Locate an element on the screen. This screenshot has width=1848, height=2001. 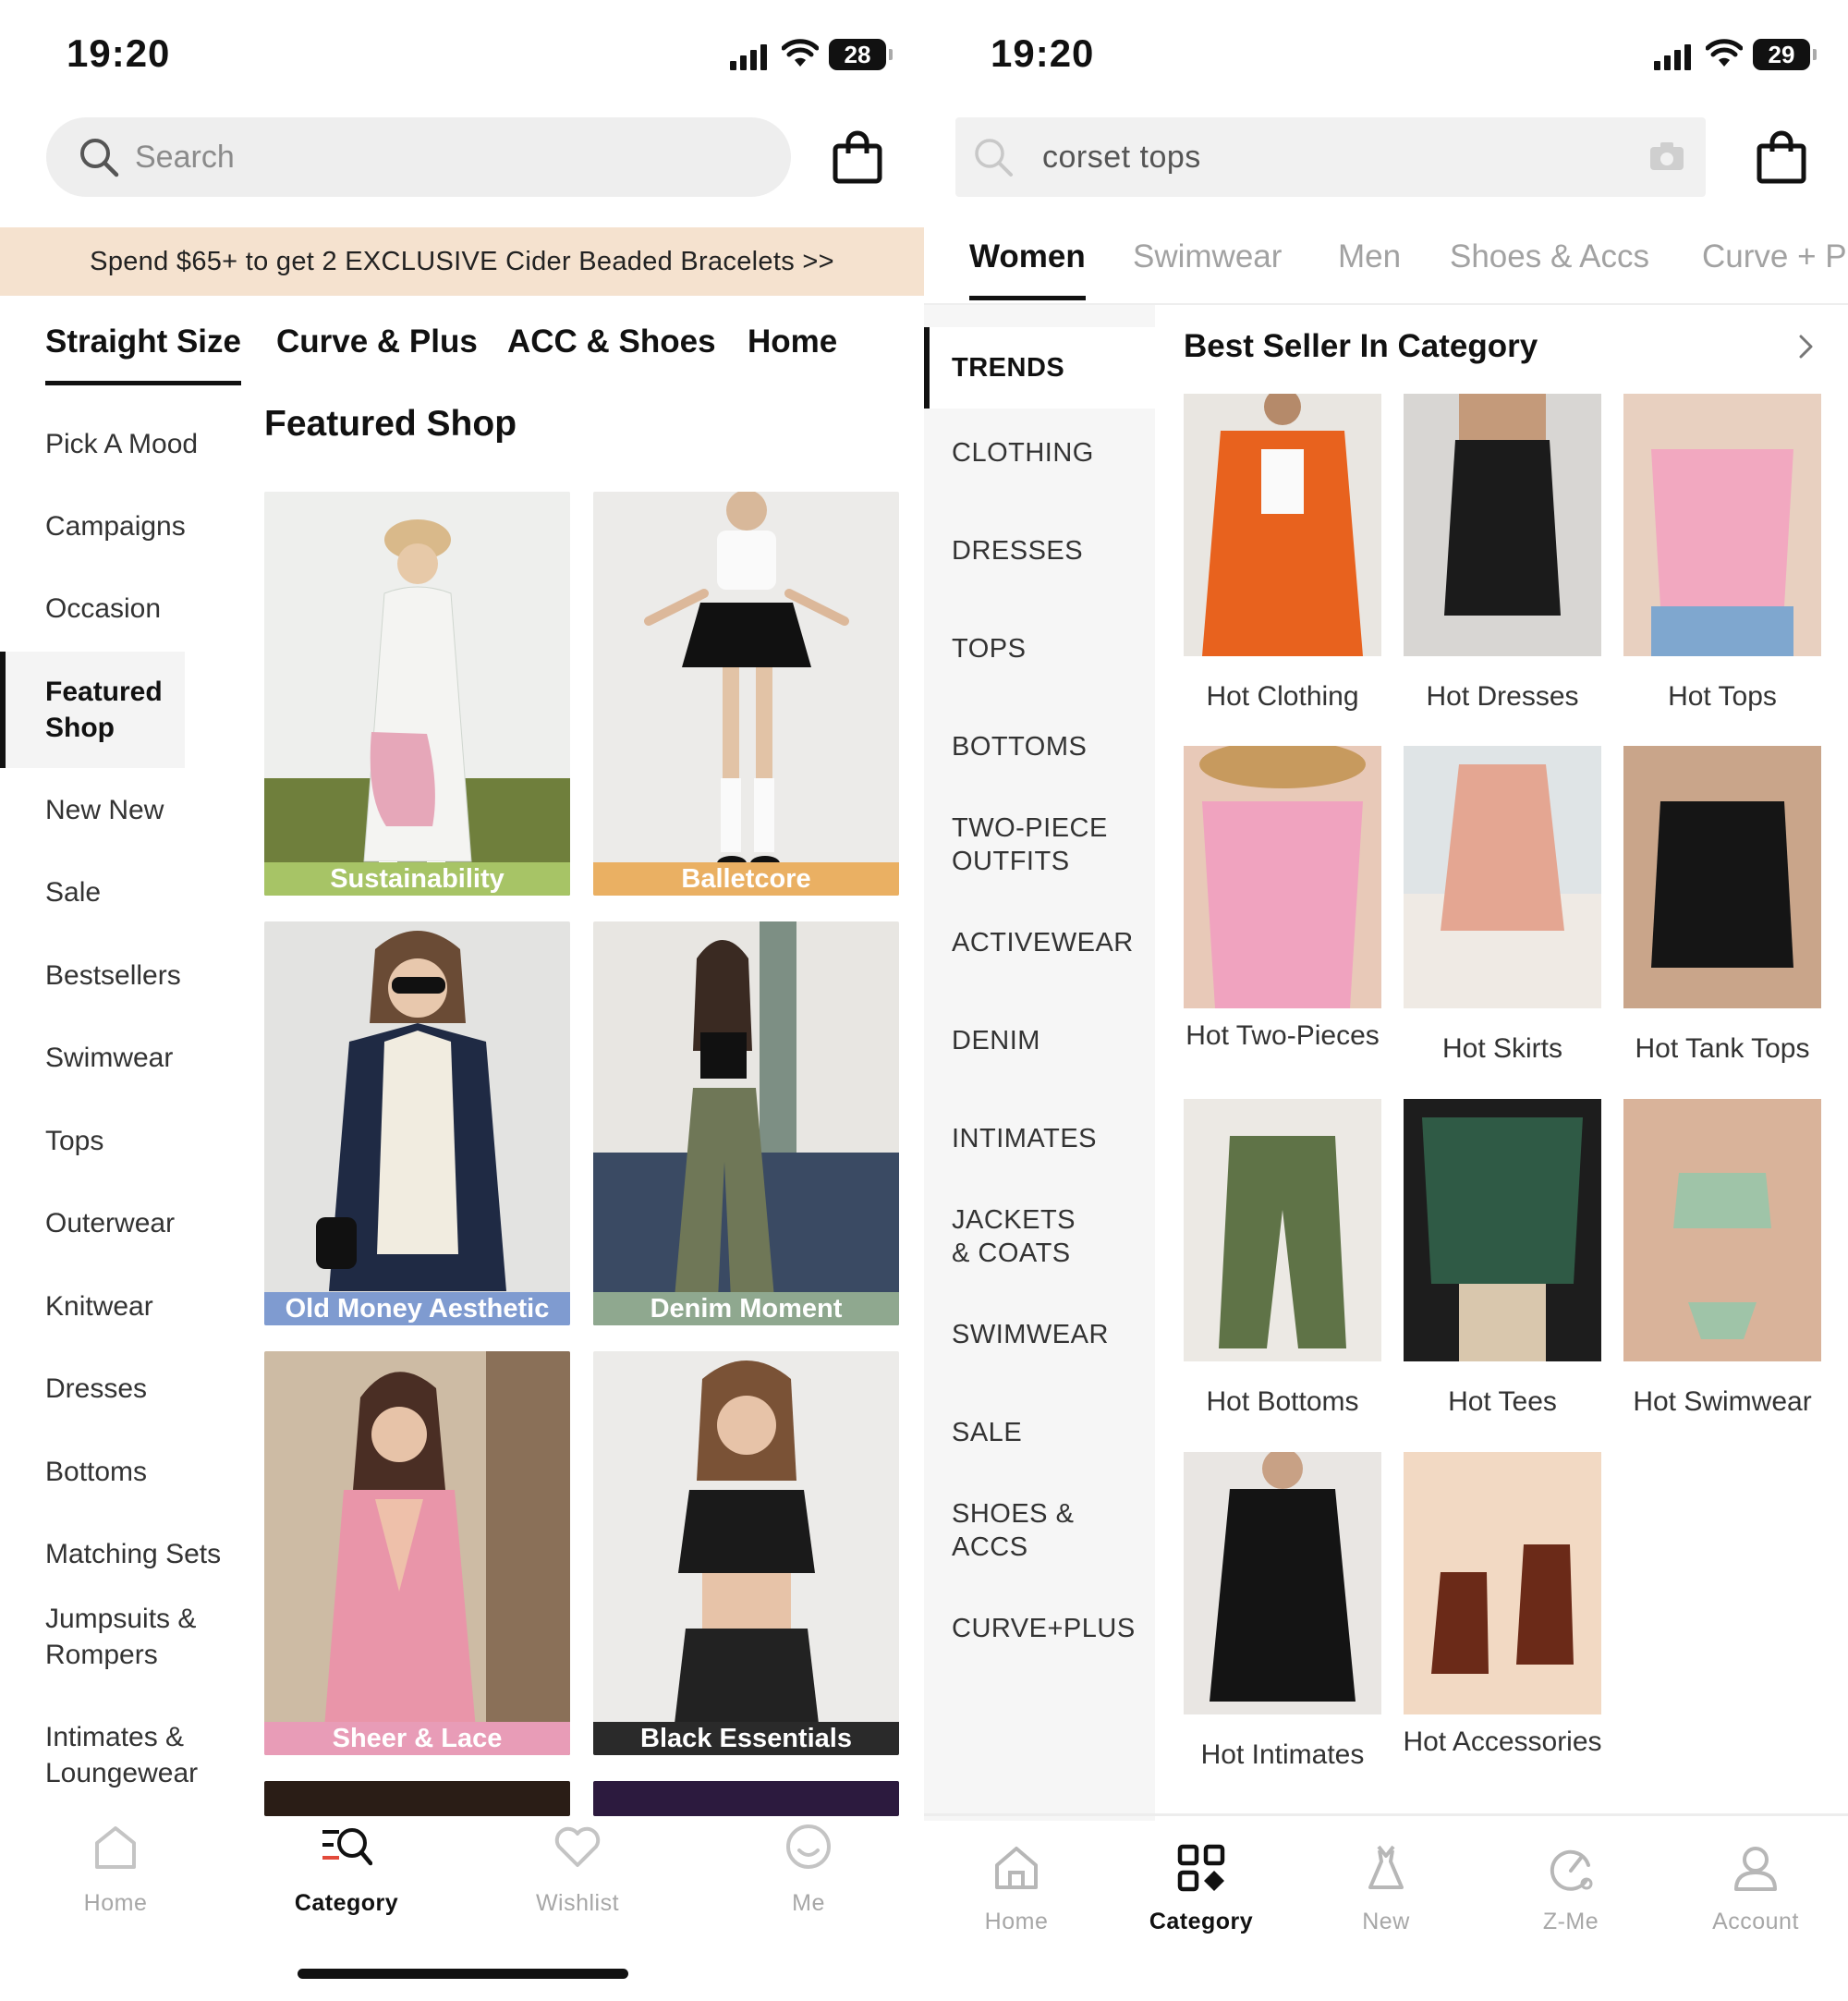
sidebar-item-matching-sets: Matching Sets is located at coordinates (123, 1554).